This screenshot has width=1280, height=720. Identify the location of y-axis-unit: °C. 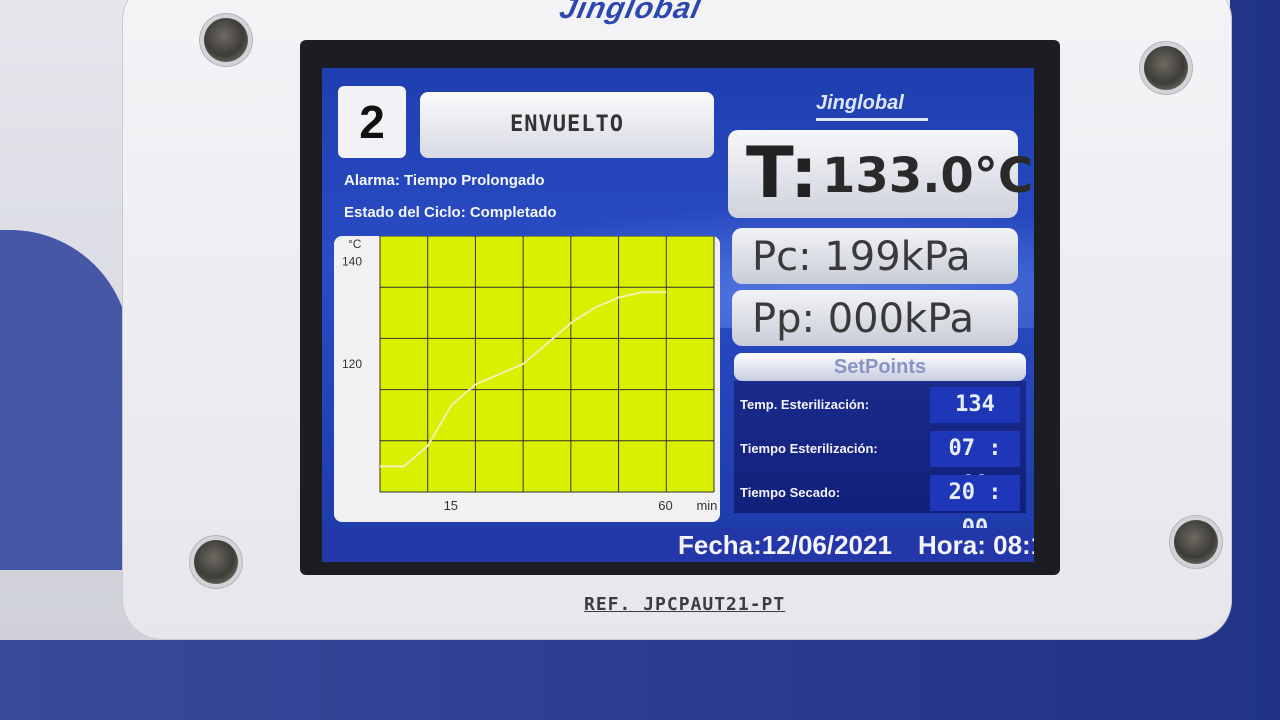
(355, 244).